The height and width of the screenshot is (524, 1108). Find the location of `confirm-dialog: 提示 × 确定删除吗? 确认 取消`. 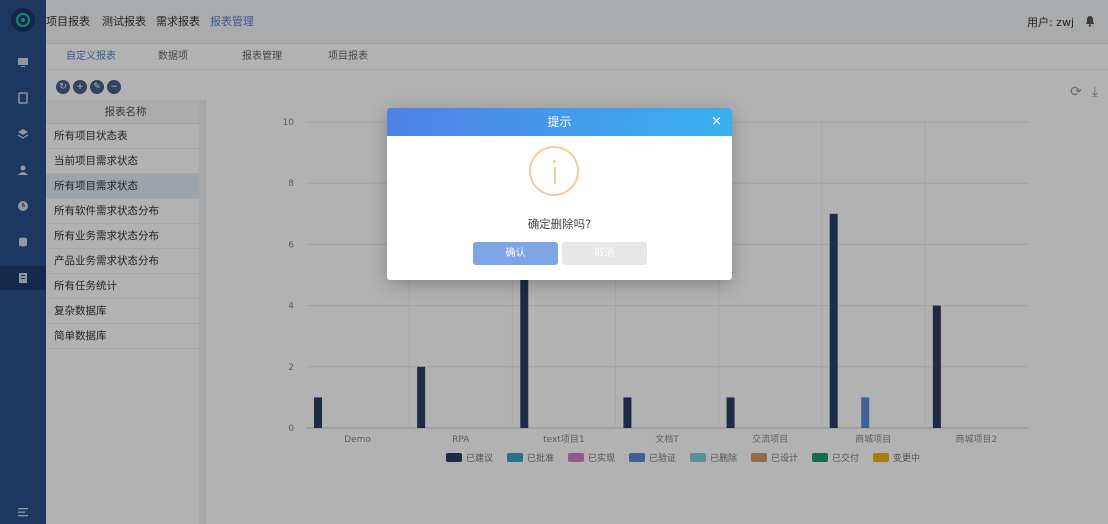

confirm-dialog: 提示 × 确定删除吗? 确认 取消 is located at coordinates (559, 194).